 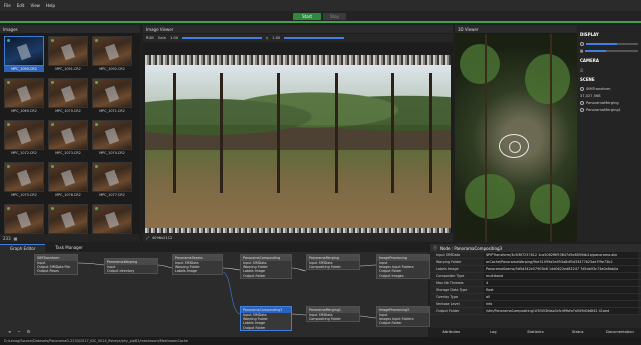 I want to click on gamma-slider, so click(x=314, y=38).